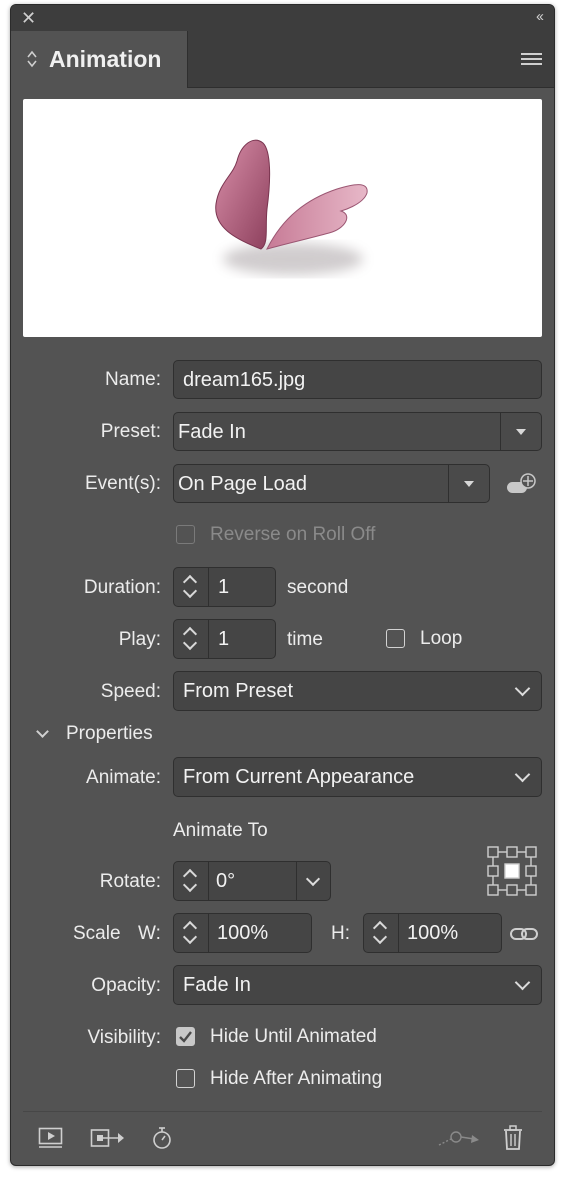 The height and width of the screenshot is (1178, 564). I want to click on reverse-label: Reverse on Roll Off, so click(293, 534).